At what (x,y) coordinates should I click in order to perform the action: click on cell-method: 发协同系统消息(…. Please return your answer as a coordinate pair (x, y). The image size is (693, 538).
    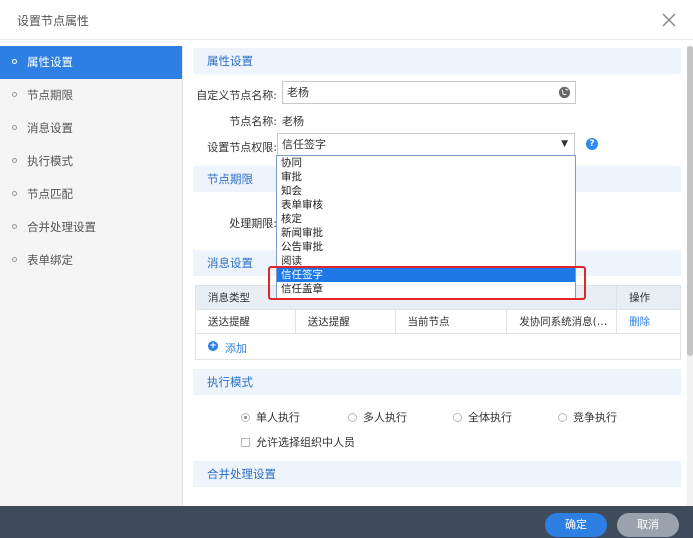
    Looking at the image, I should click on (562, 321).